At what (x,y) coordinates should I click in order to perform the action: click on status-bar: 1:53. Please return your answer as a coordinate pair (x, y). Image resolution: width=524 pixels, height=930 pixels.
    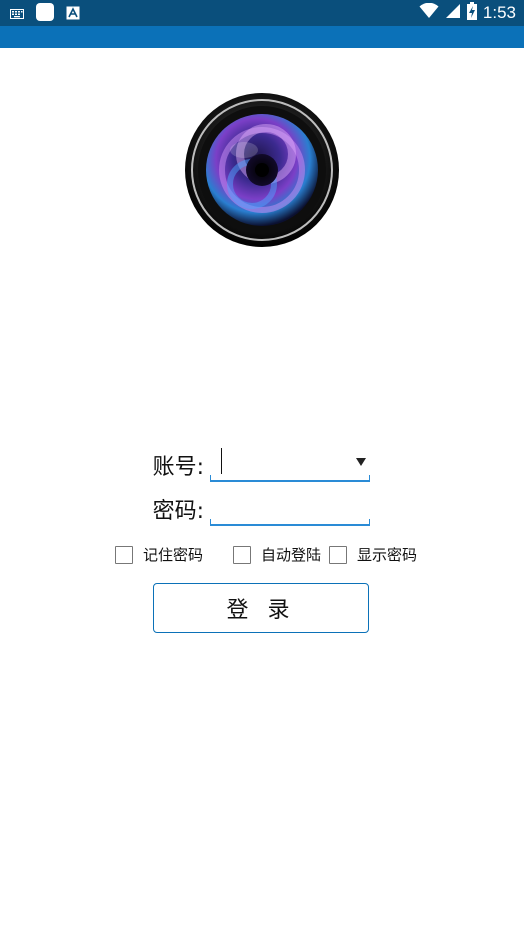
    Looking at the image, I should click on (262, 13).